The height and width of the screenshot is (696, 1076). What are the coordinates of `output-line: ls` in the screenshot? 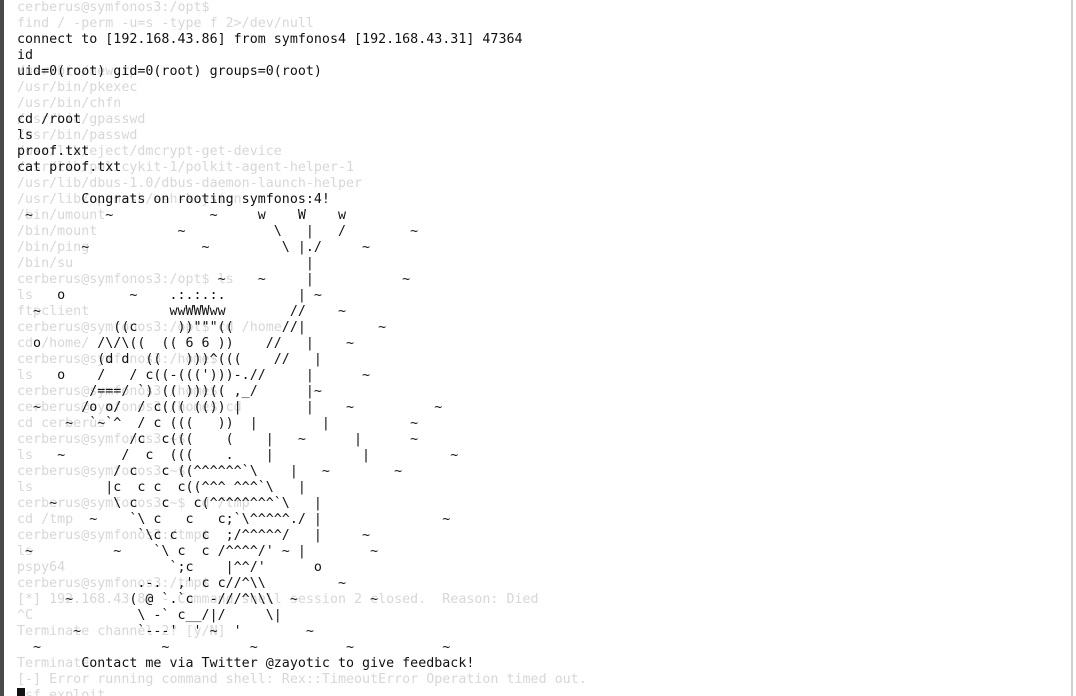 It's located at (25, 135).